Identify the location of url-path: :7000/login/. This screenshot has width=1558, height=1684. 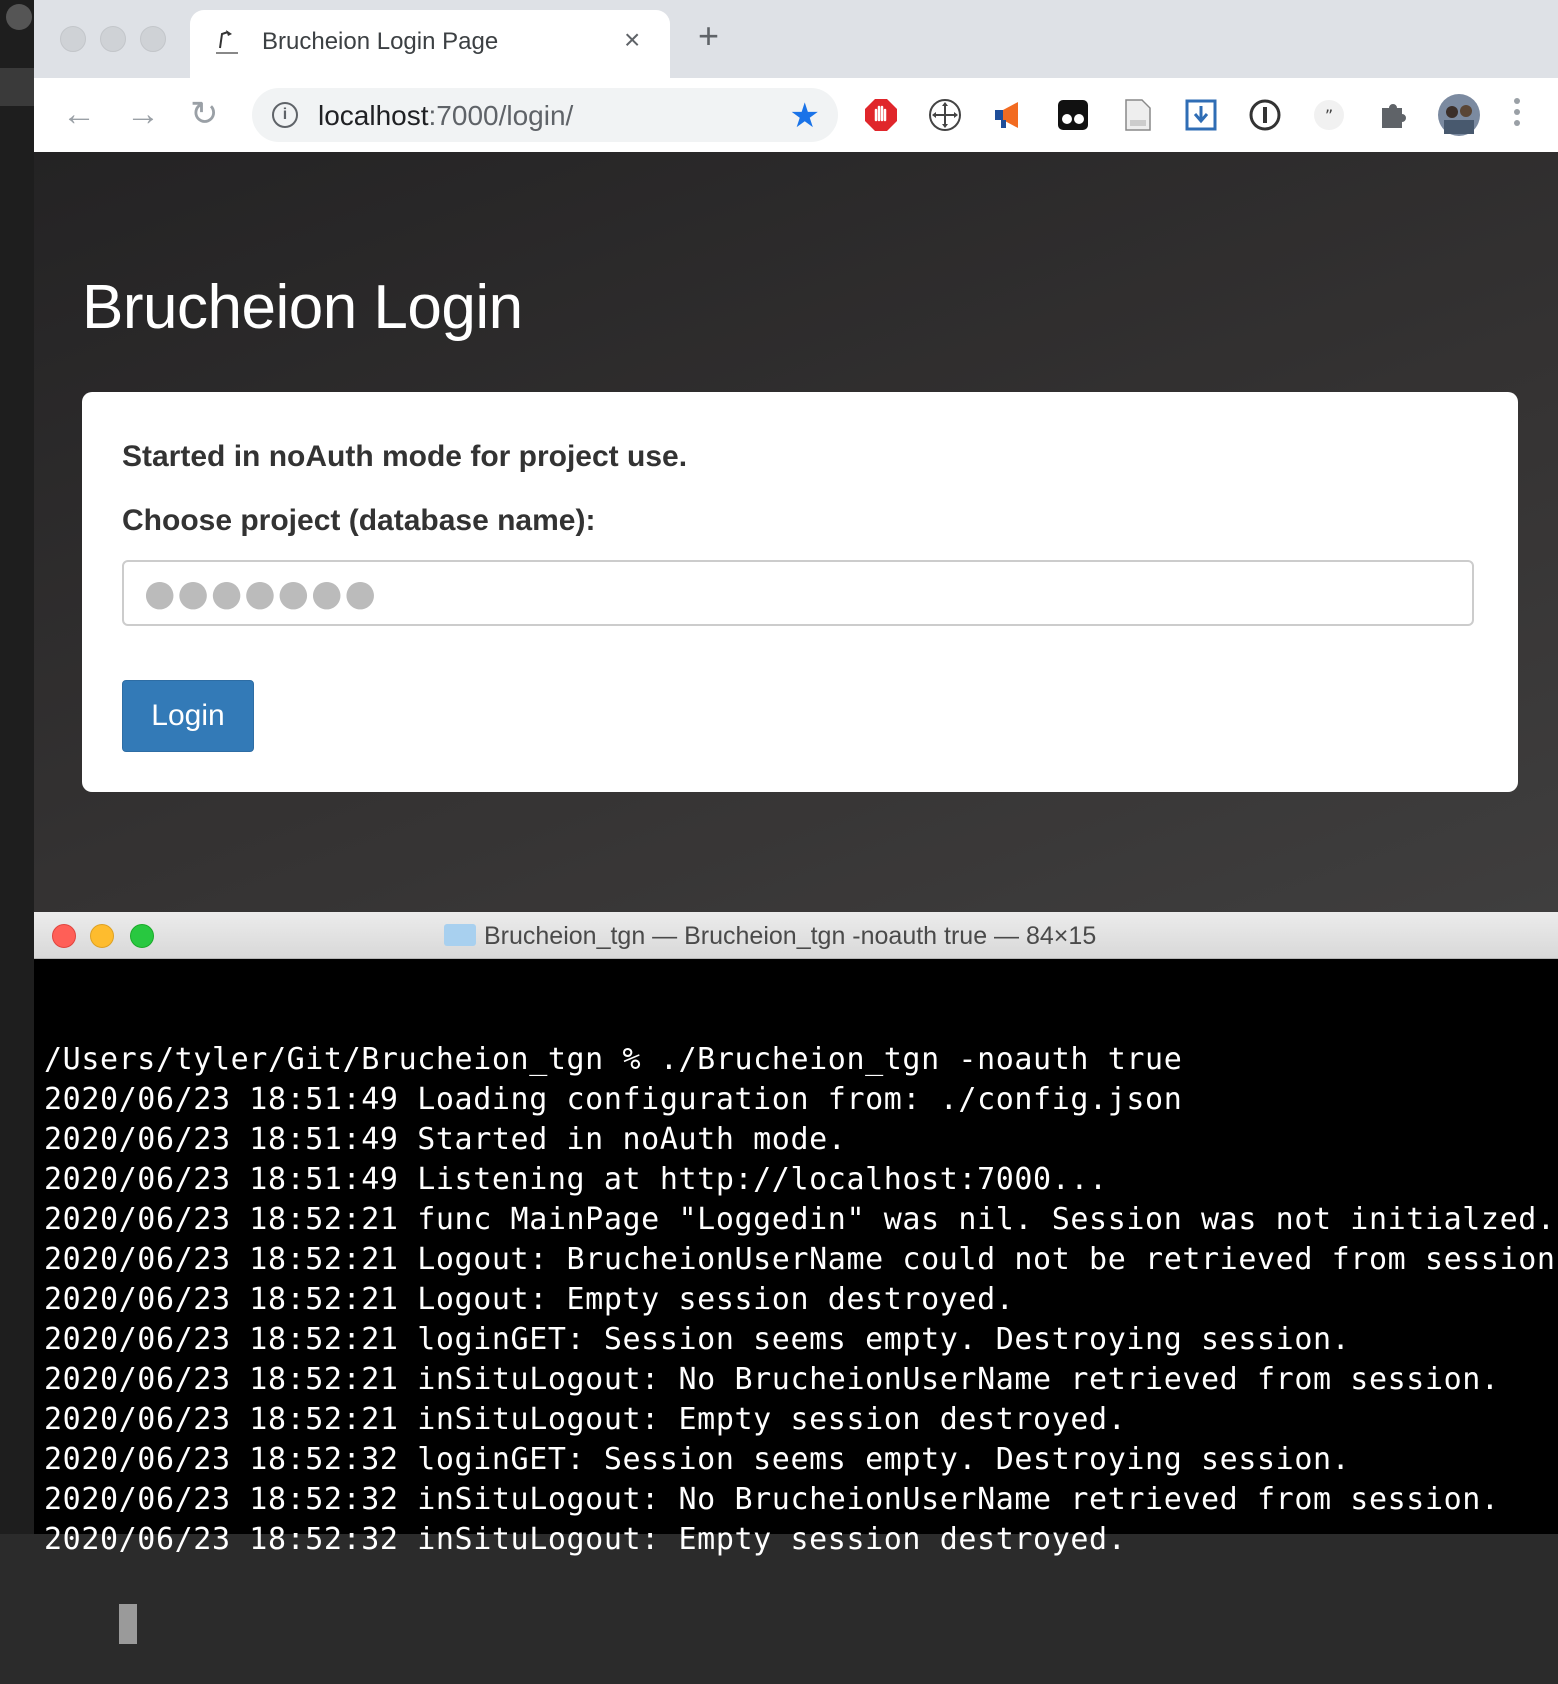
(501, 115).